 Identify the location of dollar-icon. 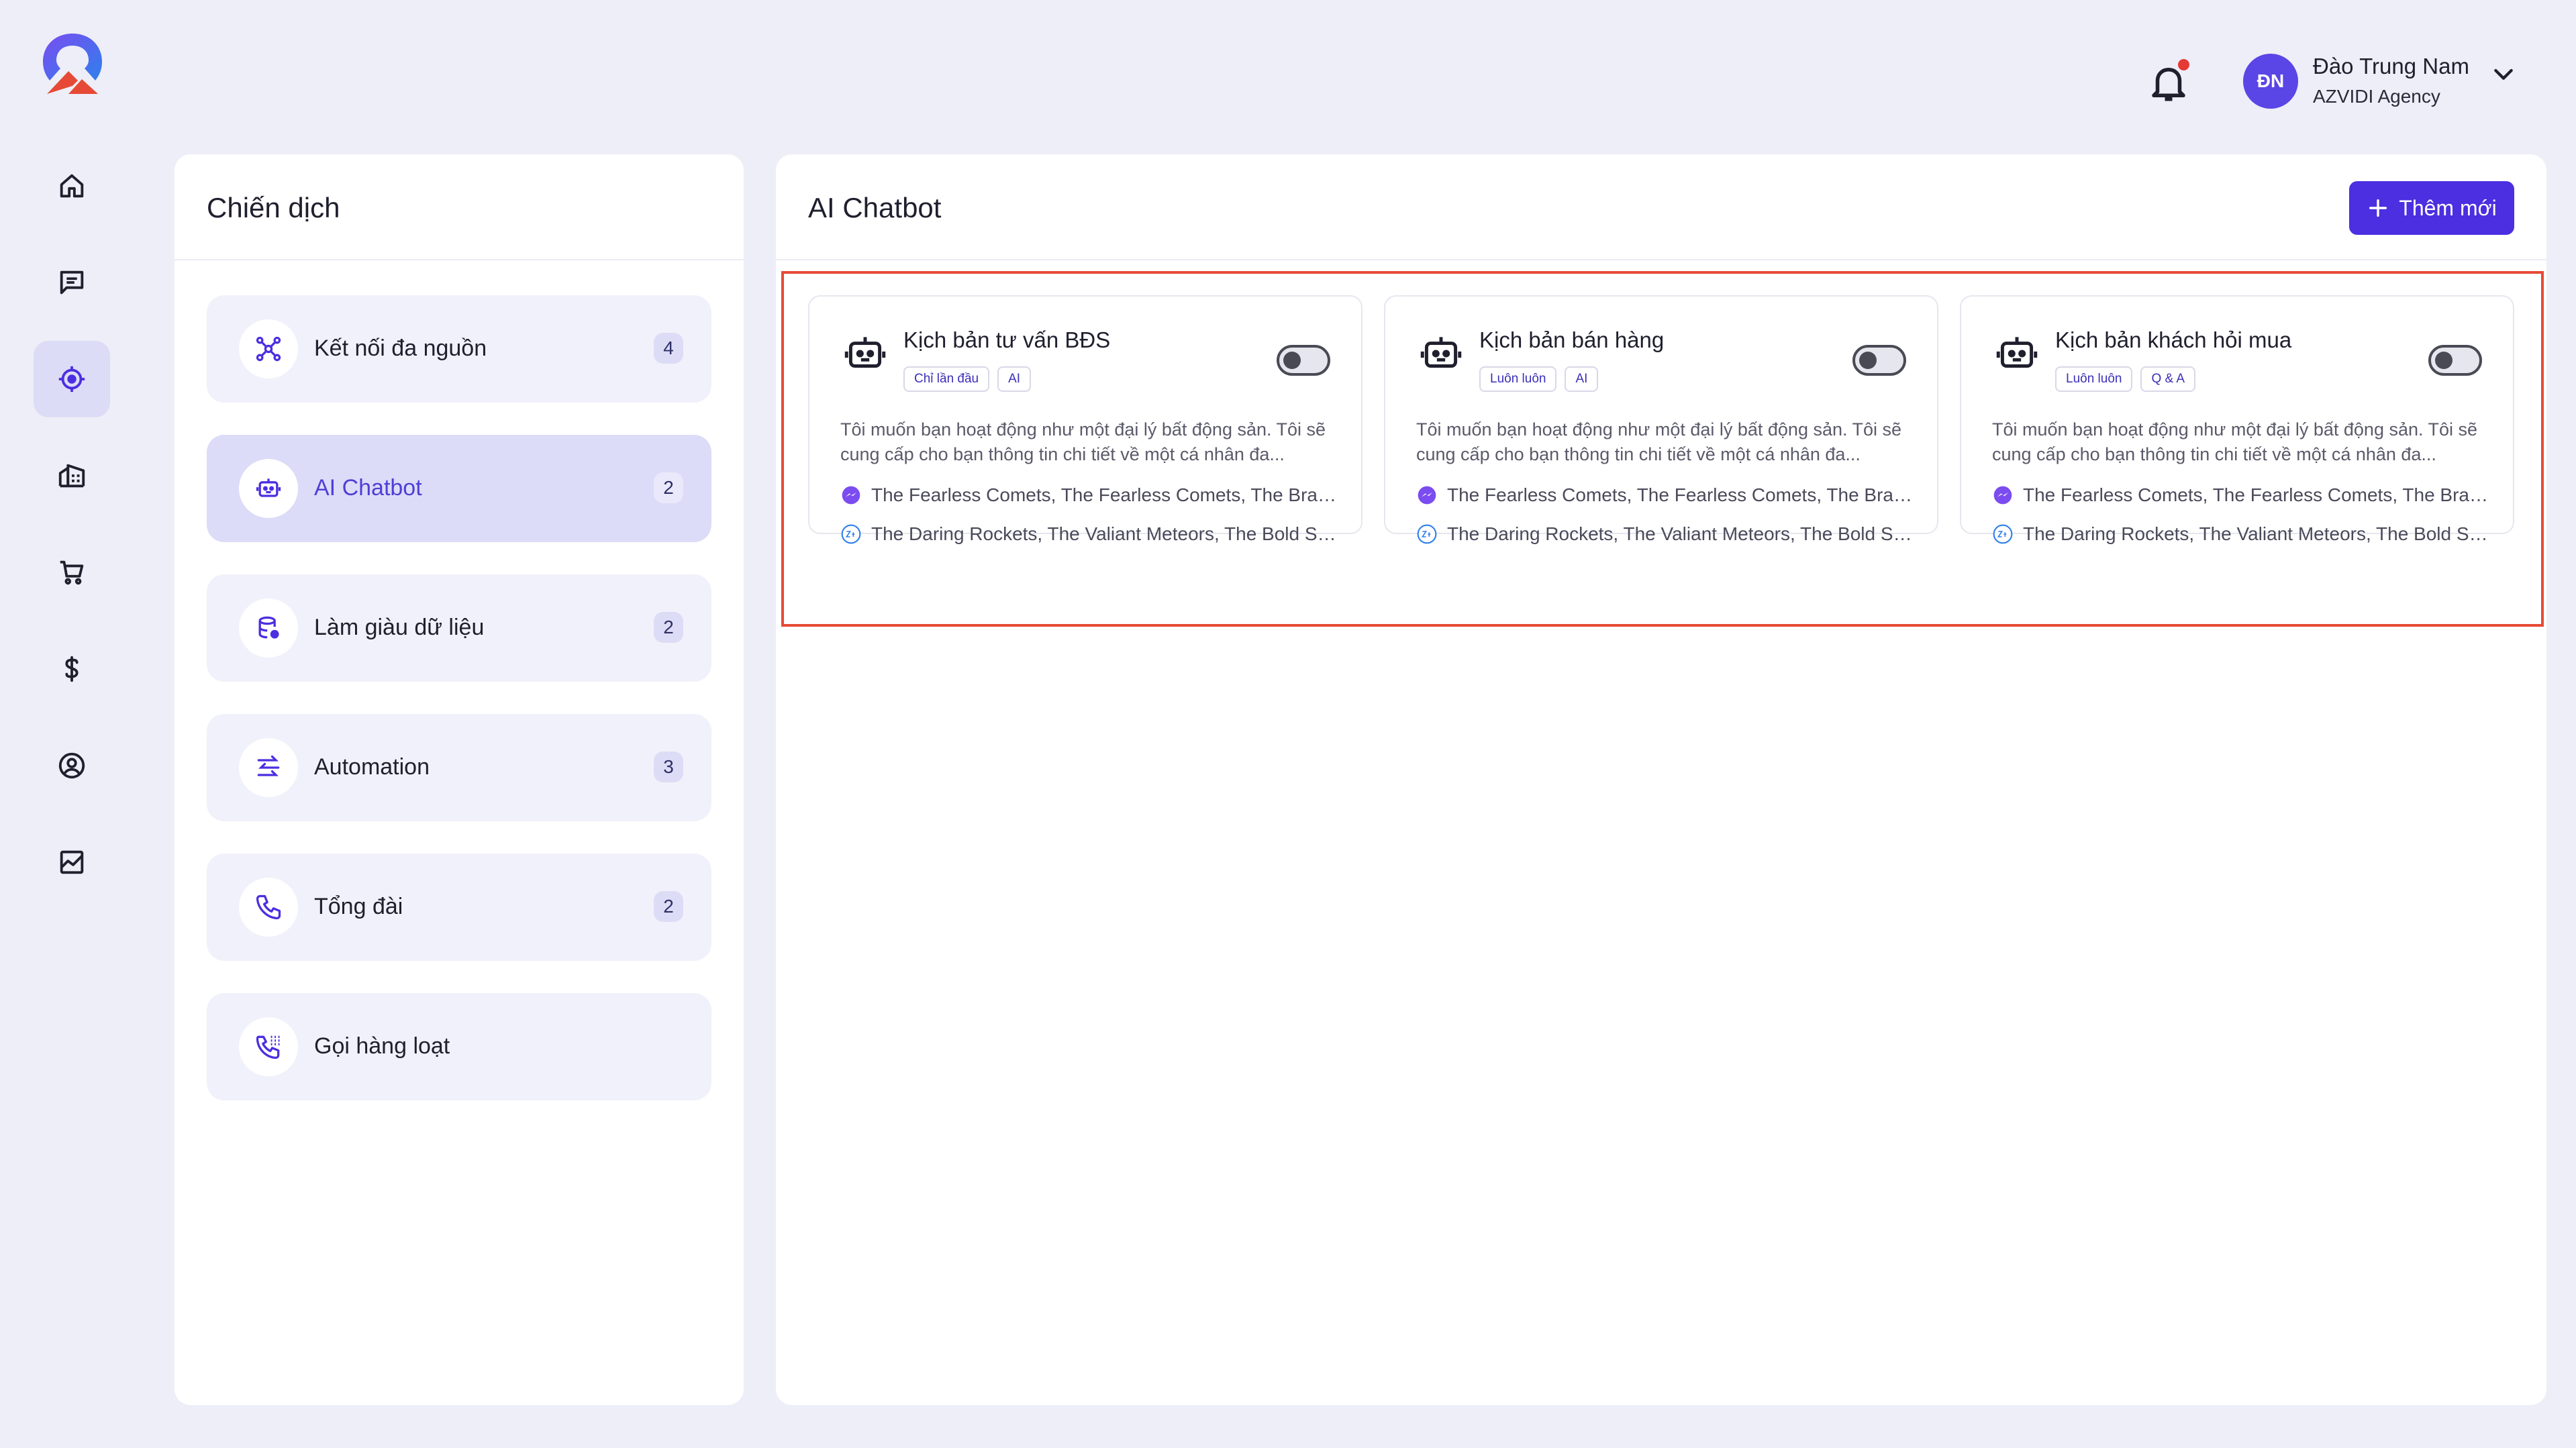
(72, 669).